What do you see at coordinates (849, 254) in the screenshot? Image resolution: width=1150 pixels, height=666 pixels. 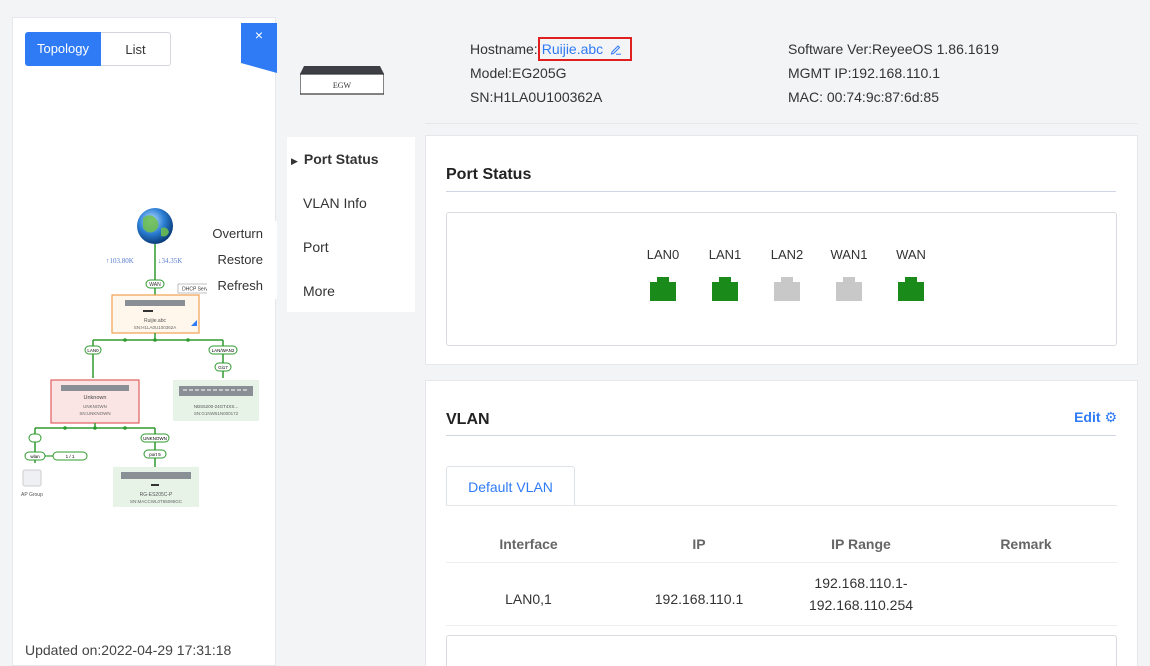 I see `port-label: WAN1` at bounding box center [849, 254].